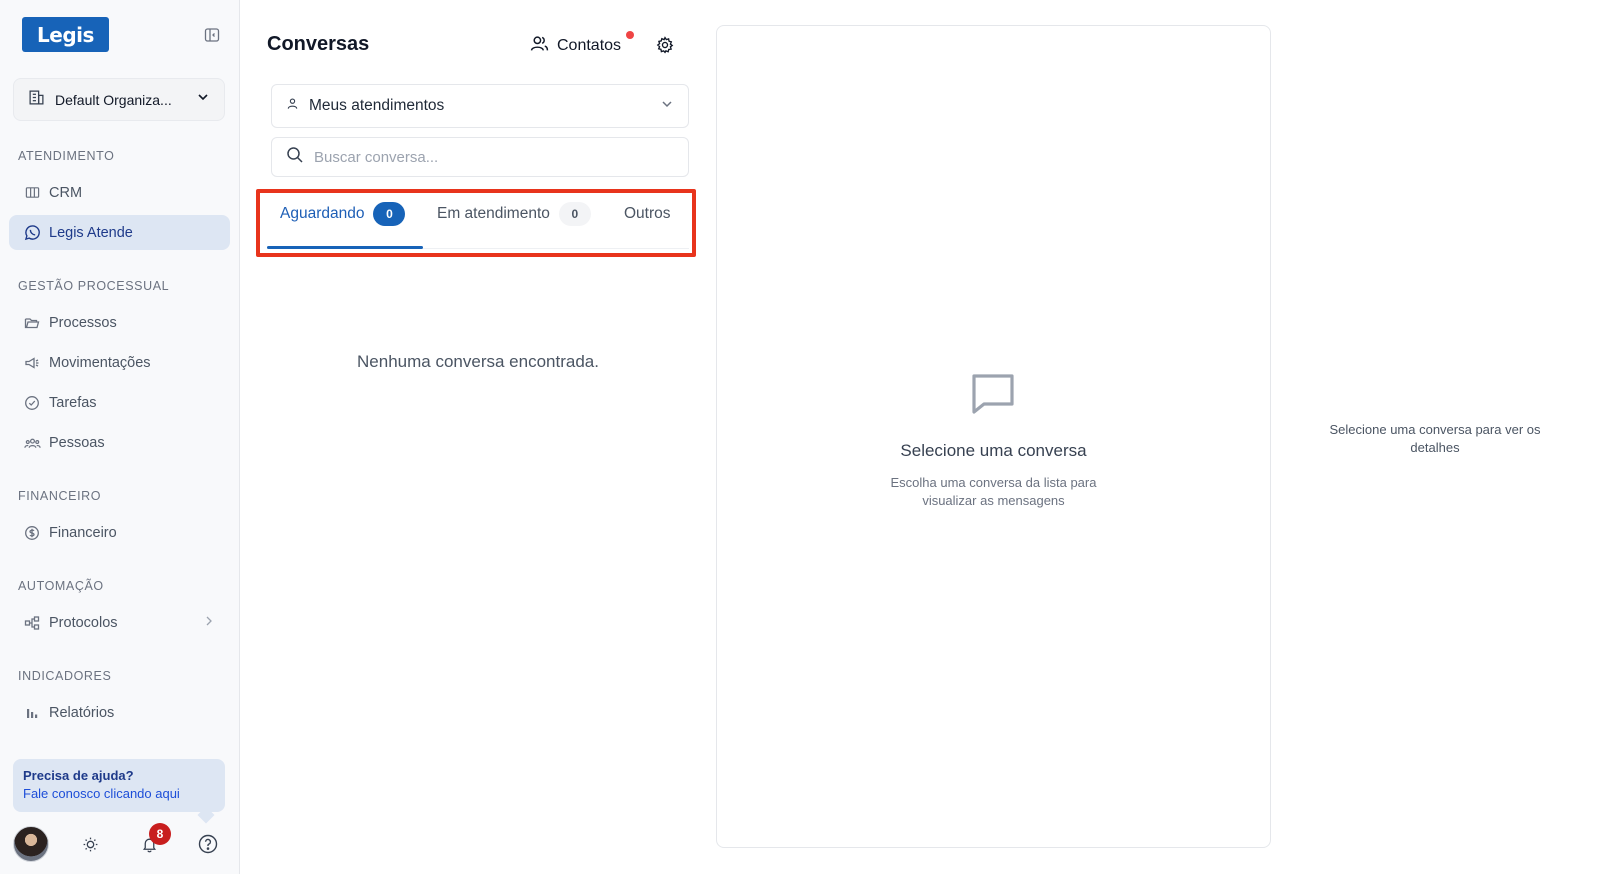 The width and height of the screenshot is (1600, 874). What do you see at coordinates (32, 623) in the screenshot?
I see `workflow-icon` at bounding box center [32, 623].